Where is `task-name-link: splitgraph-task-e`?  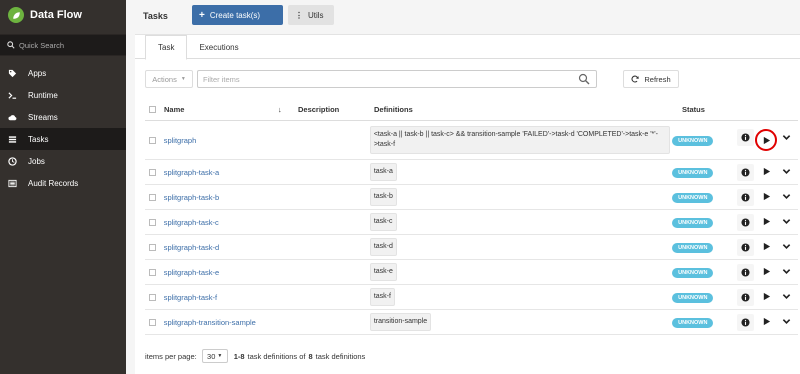
task-name-link: splitgraph-task-e is located at coordinates (191, 272).